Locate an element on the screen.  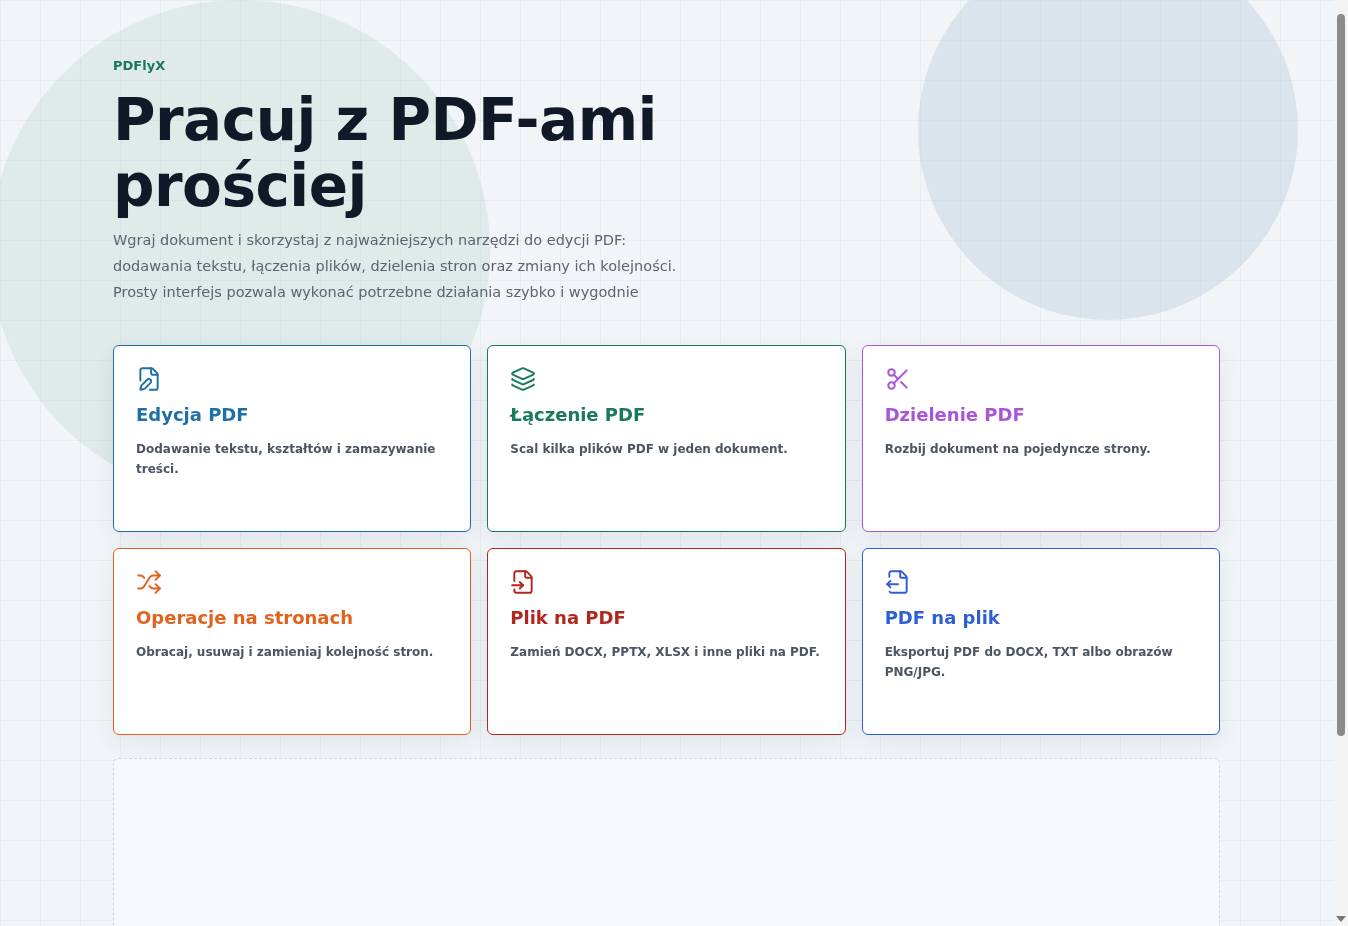
tool-card: Edycja PDF Dodawanie tekstu, kształtów i zamazywanie treści. is located at coordinates (292, 438).